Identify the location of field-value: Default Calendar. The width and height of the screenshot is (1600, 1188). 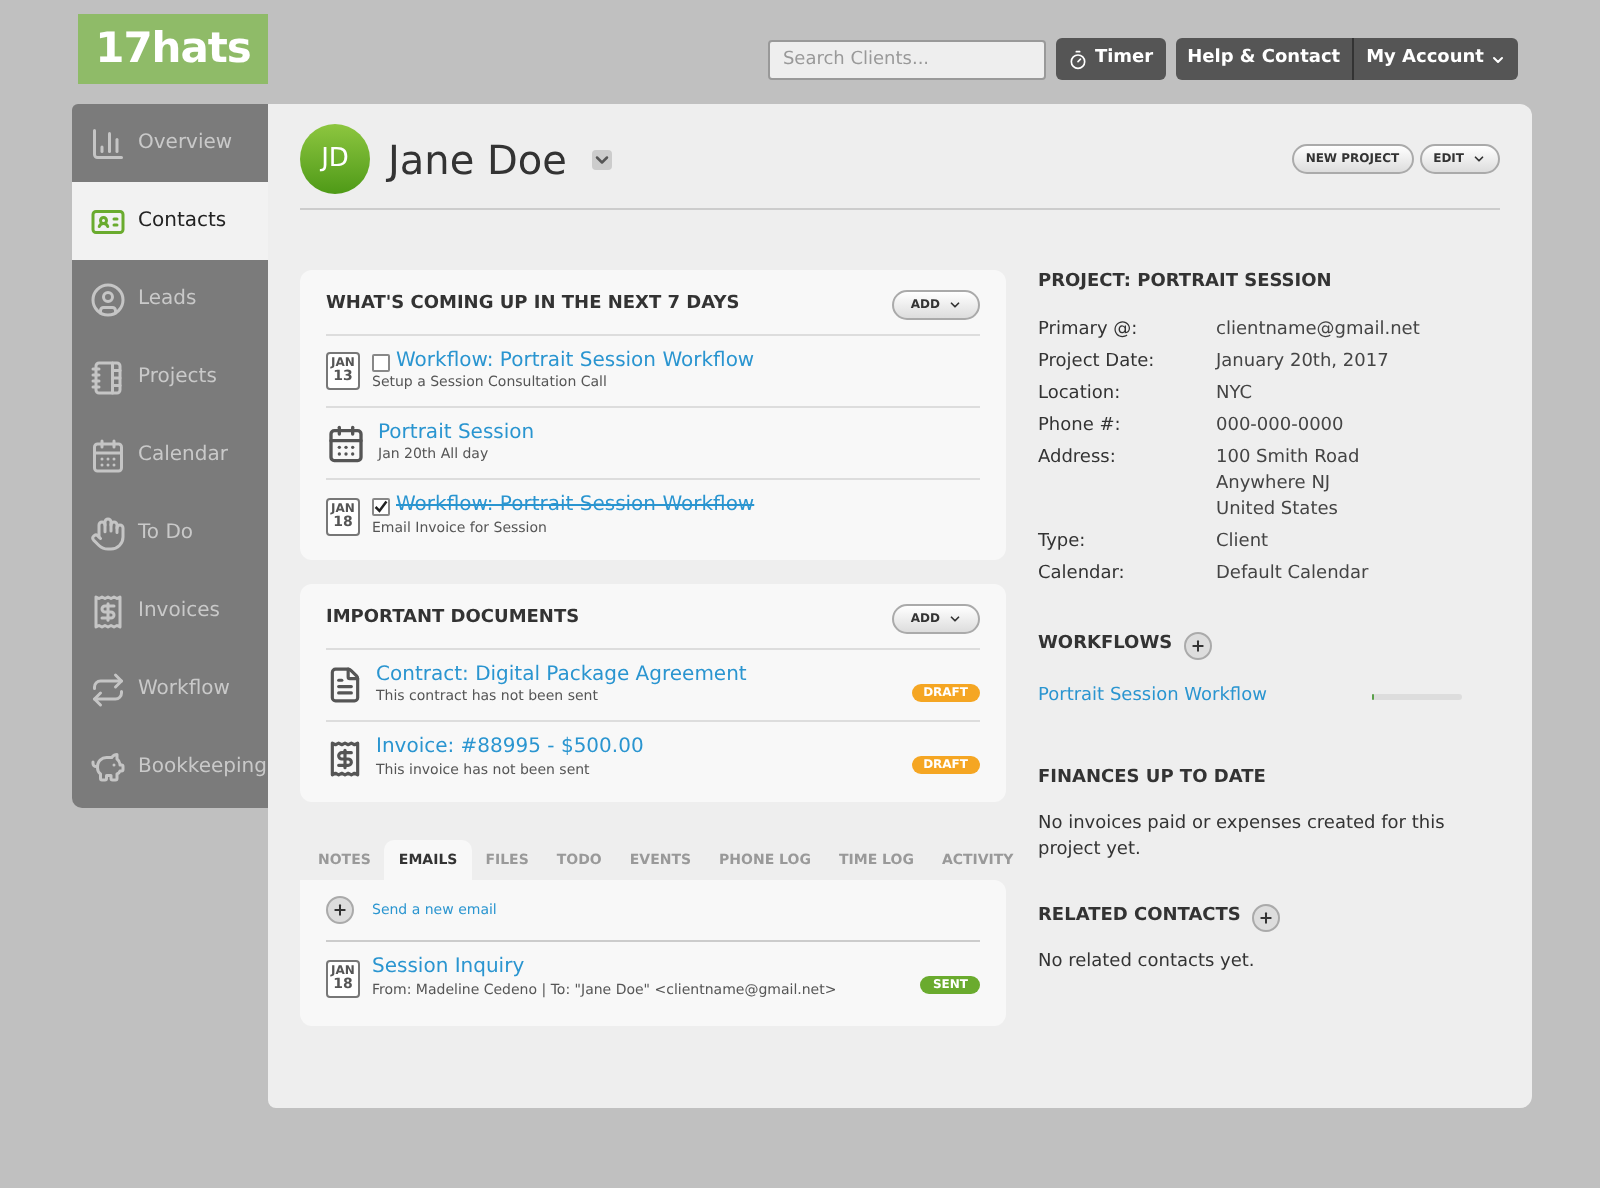
(1292, 574).